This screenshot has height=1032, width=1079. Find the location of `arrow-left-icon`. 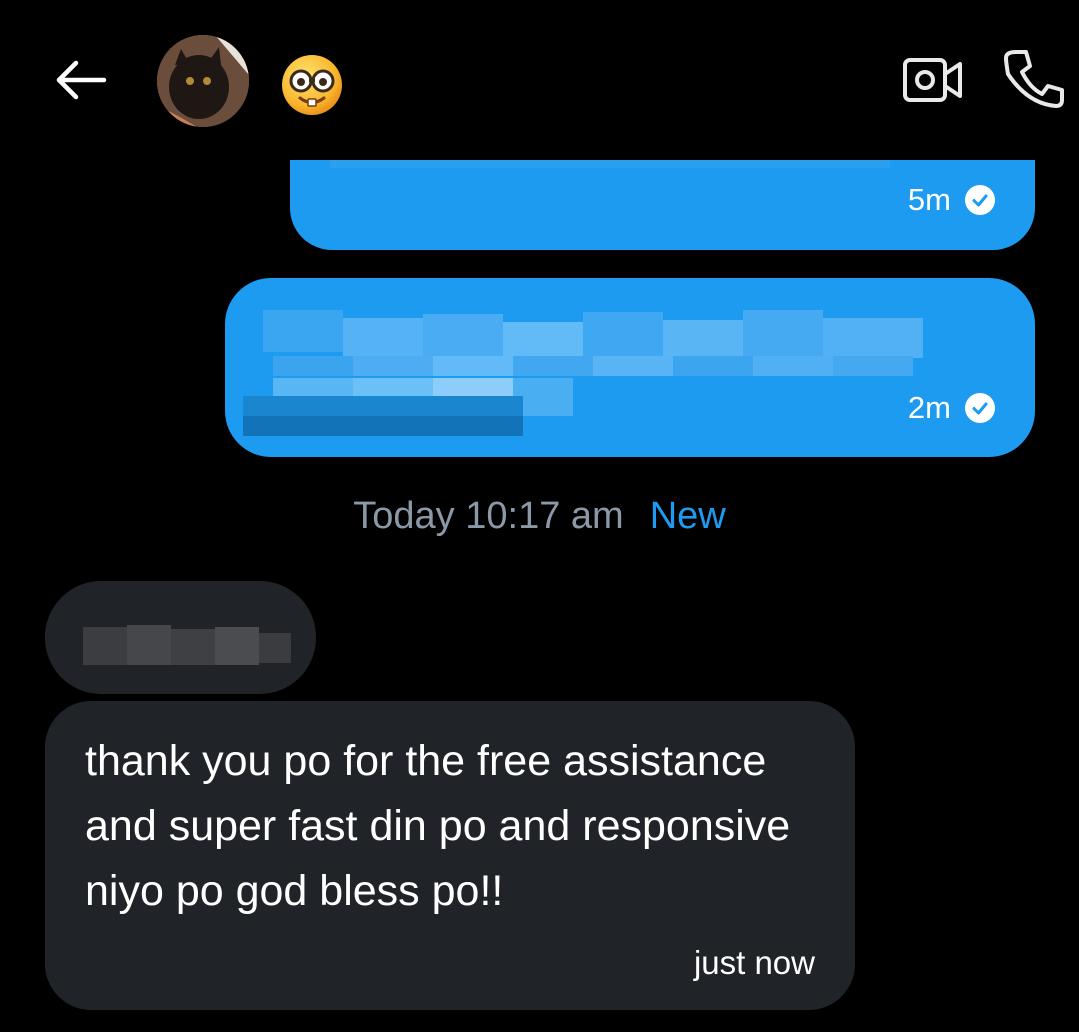

arrow-left-icon is located at coordinates (81, 80).